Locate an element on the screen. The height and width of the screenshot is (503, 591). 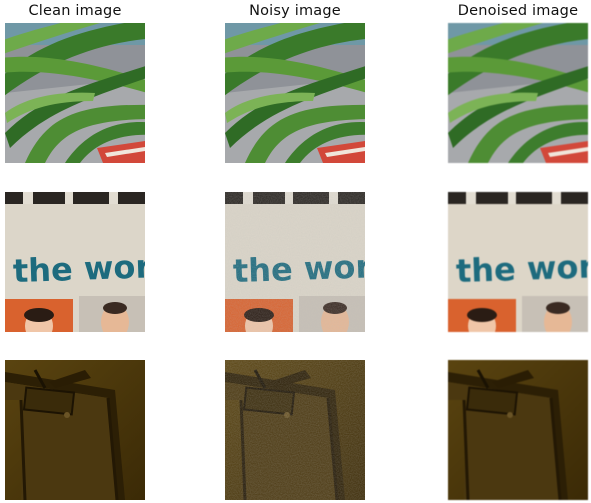
noisy-plant-image is located at coordinates (295, 93).